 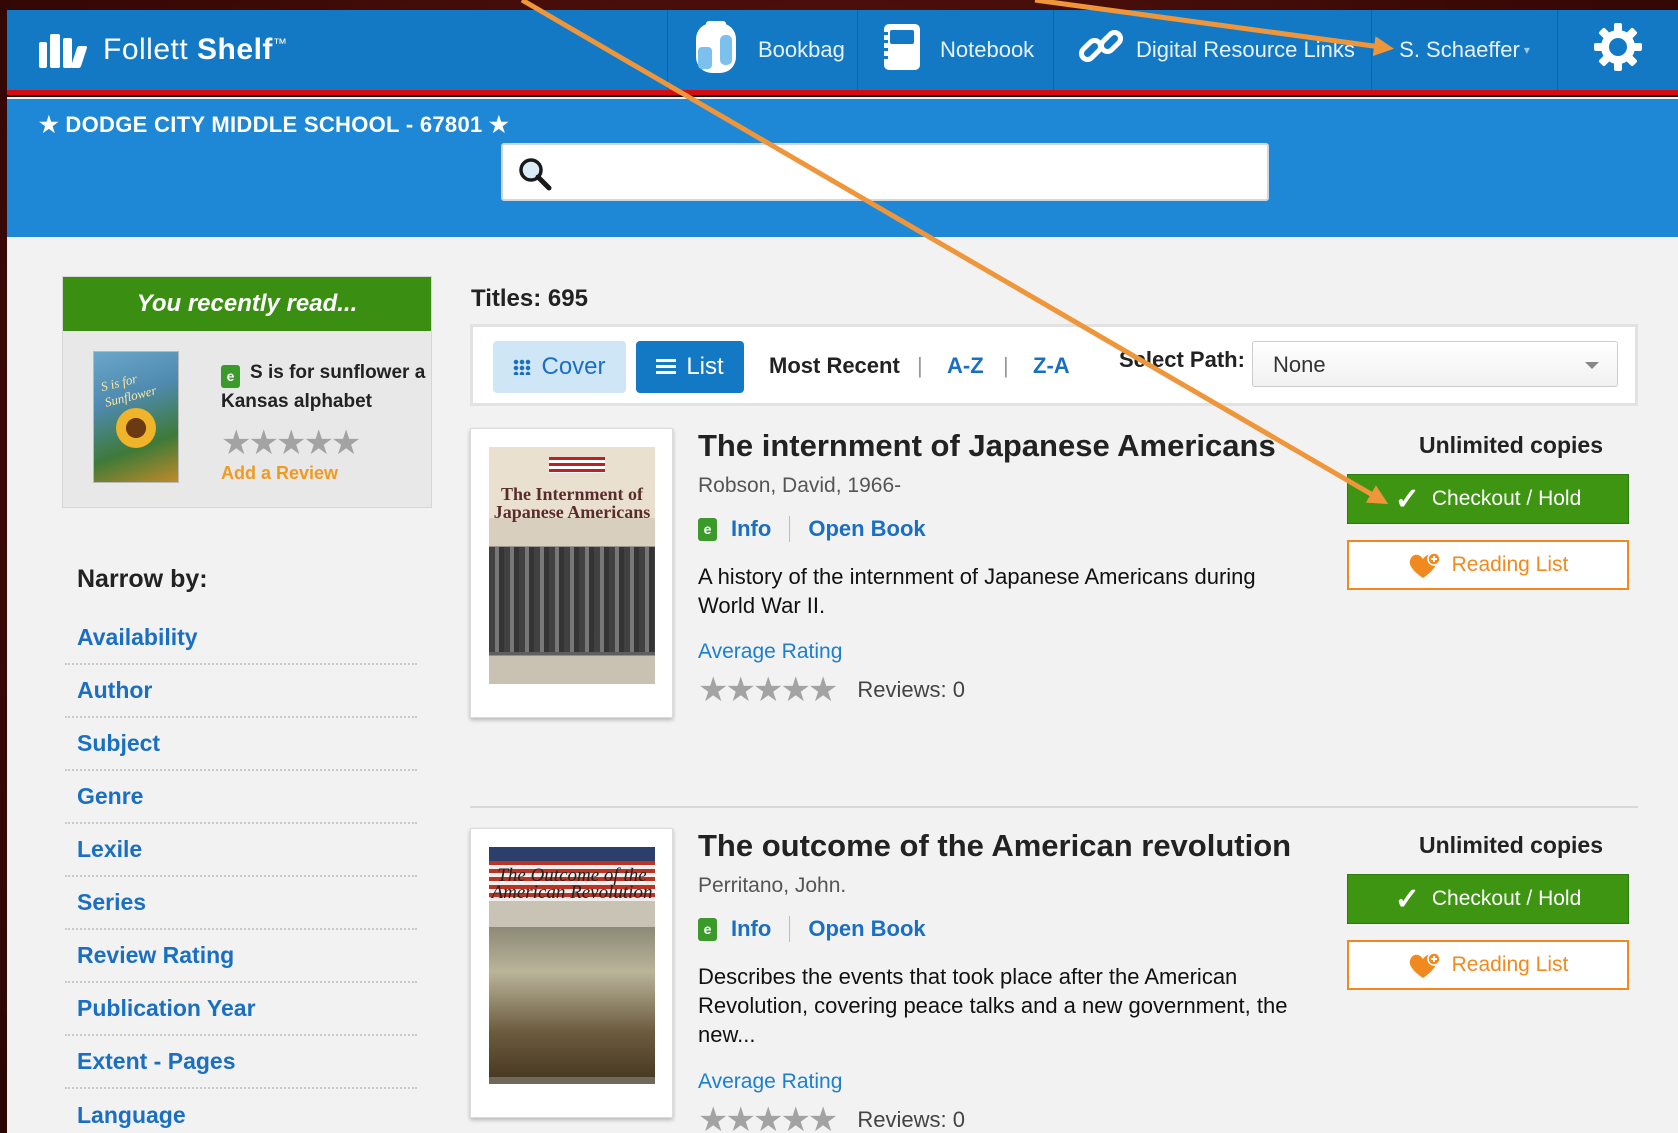 What do you see at coordinates (1592, 365) in the screenshot?
I see `chevron-down-icon` at bounding box center [1592, 365].